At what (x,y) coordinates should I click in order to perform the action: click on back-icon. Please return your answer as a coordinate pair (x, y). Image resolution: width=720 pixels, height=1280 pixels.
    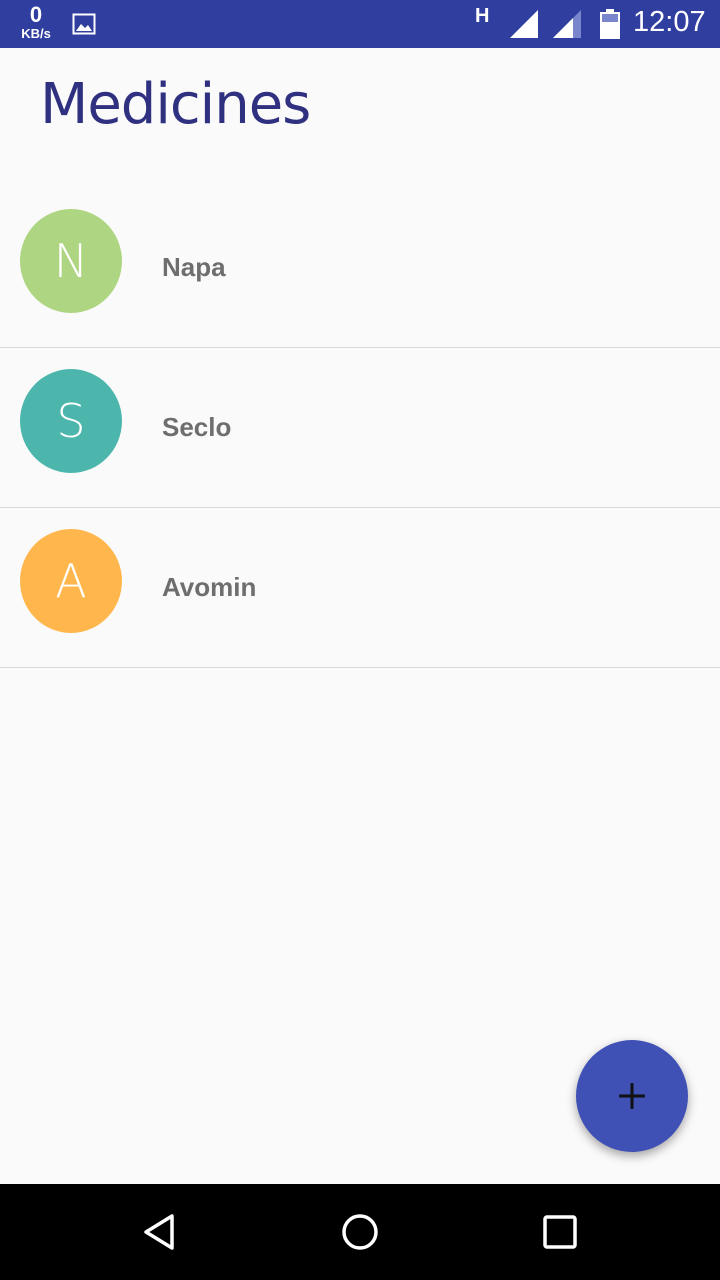
    Looking at the image, I should click on (159, 1232).